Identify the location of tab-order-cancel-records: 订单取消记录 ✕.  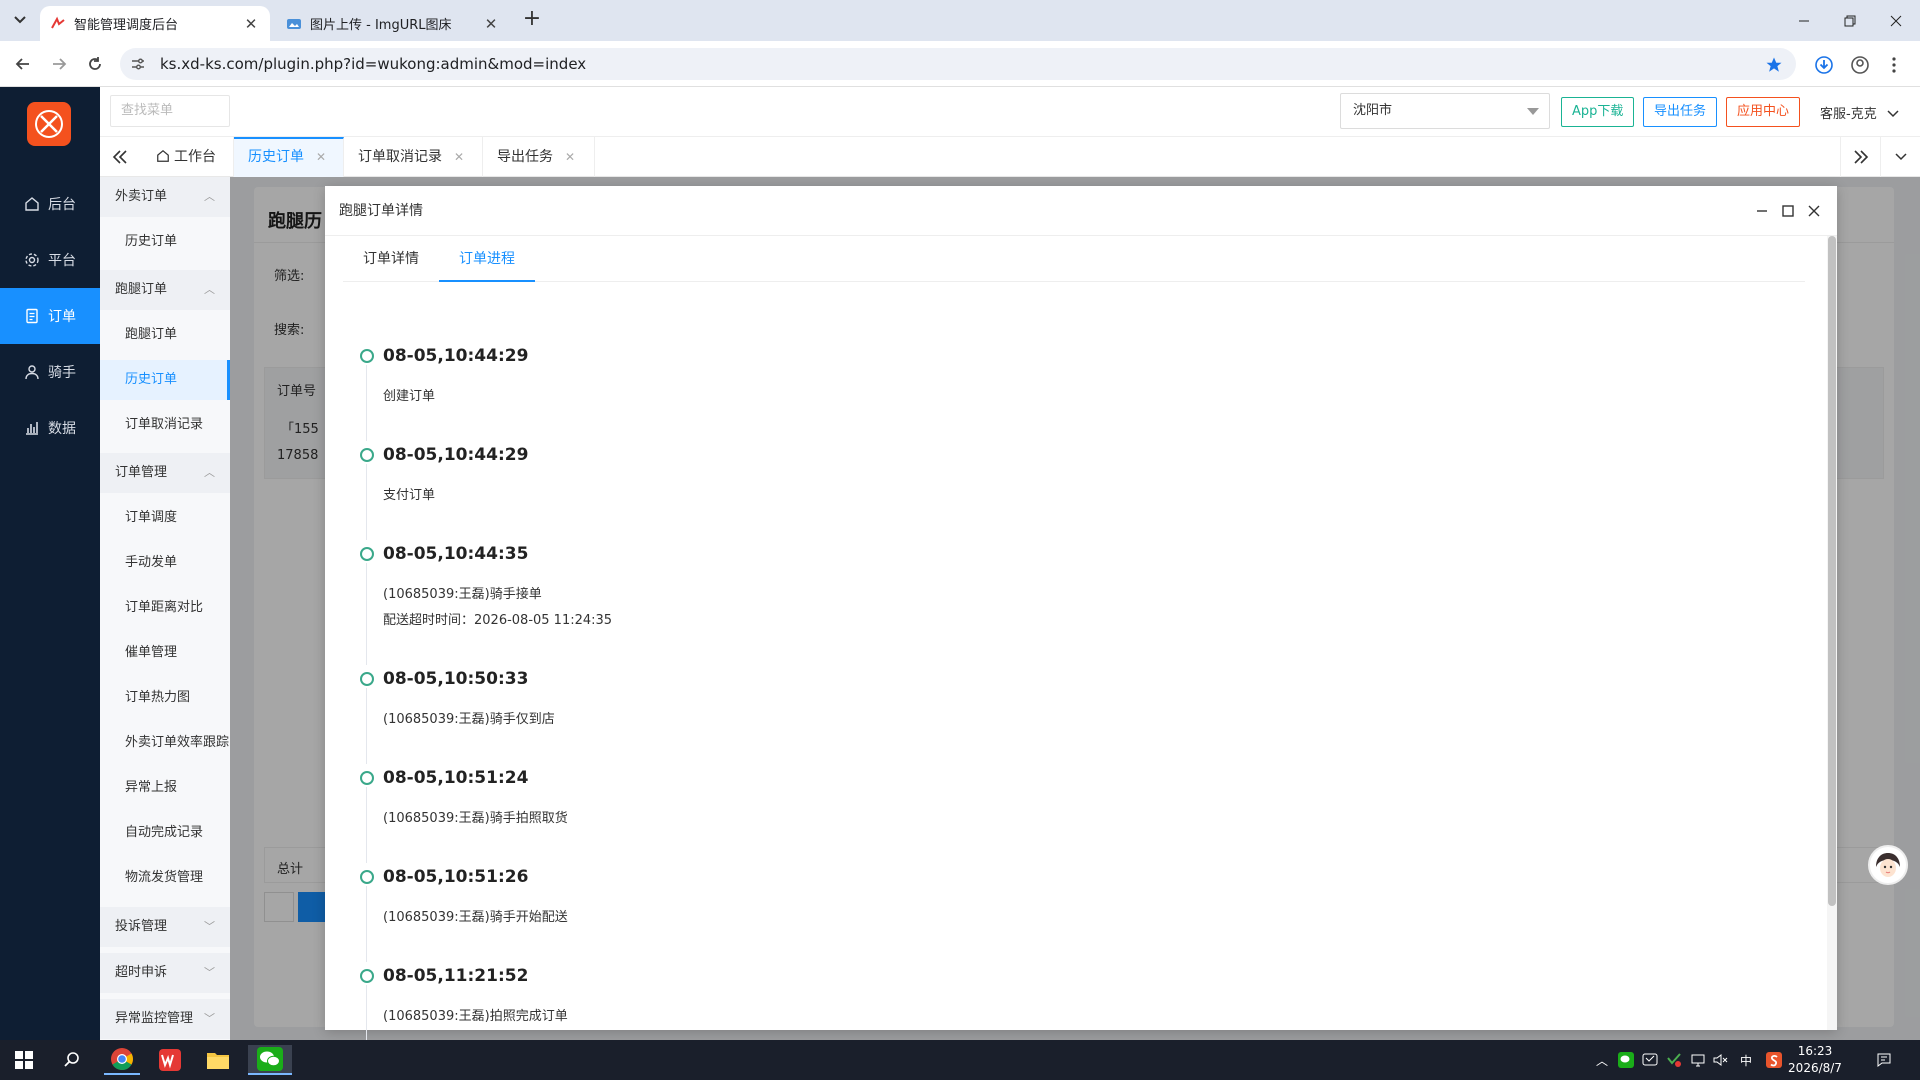
(413, 157).